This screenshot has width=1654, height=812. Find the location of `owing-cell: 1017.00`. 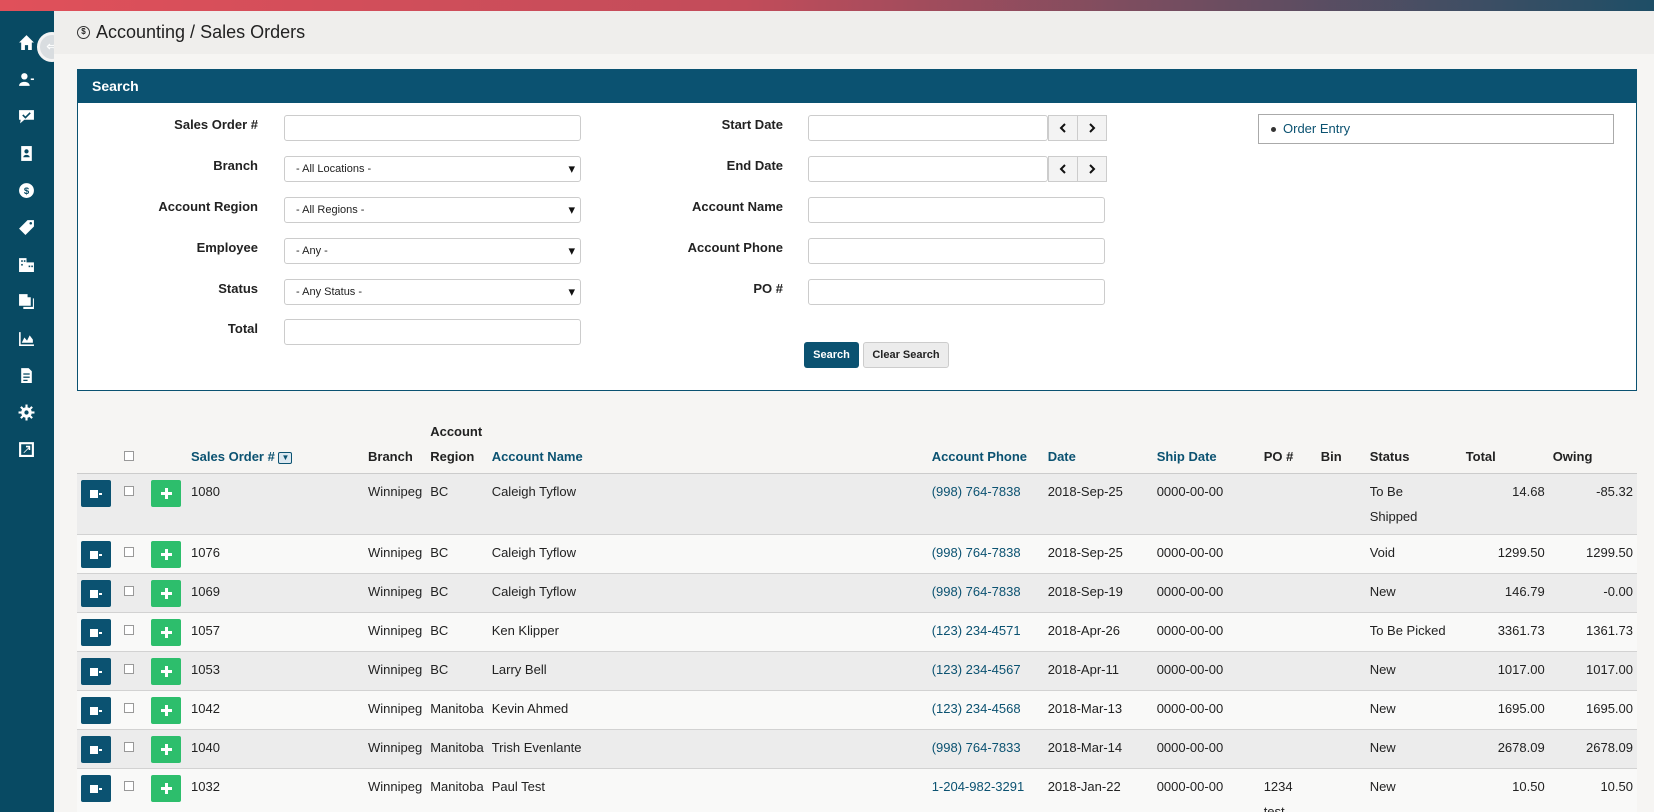

owing-cell: 1017.00 is located at coordinates (1592, 671).